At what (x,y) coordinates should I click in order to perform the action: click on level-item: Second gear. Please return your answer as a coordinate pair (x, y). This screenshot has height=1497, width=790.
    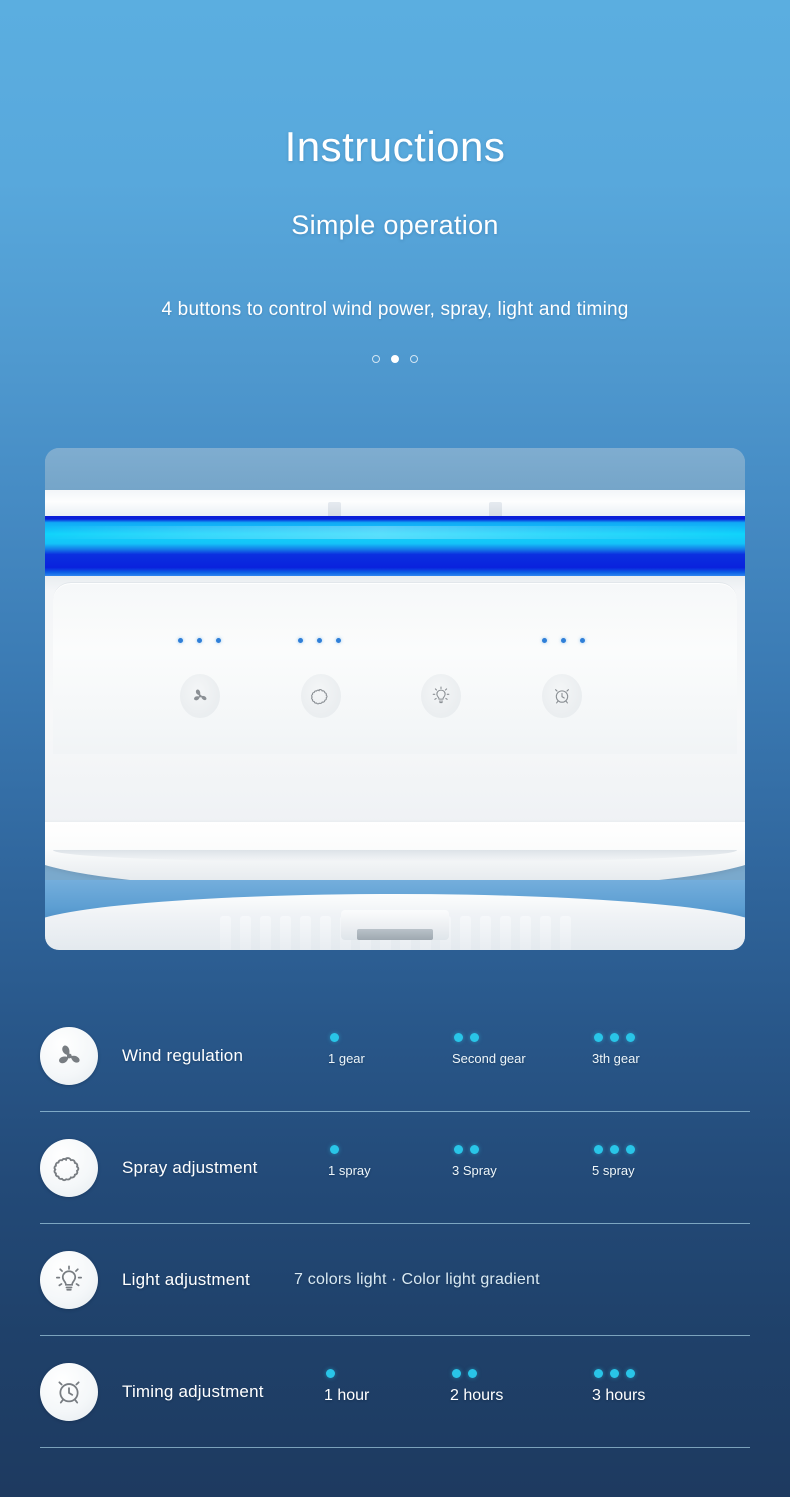
    Looking at the image, I should click on (489, 1049).